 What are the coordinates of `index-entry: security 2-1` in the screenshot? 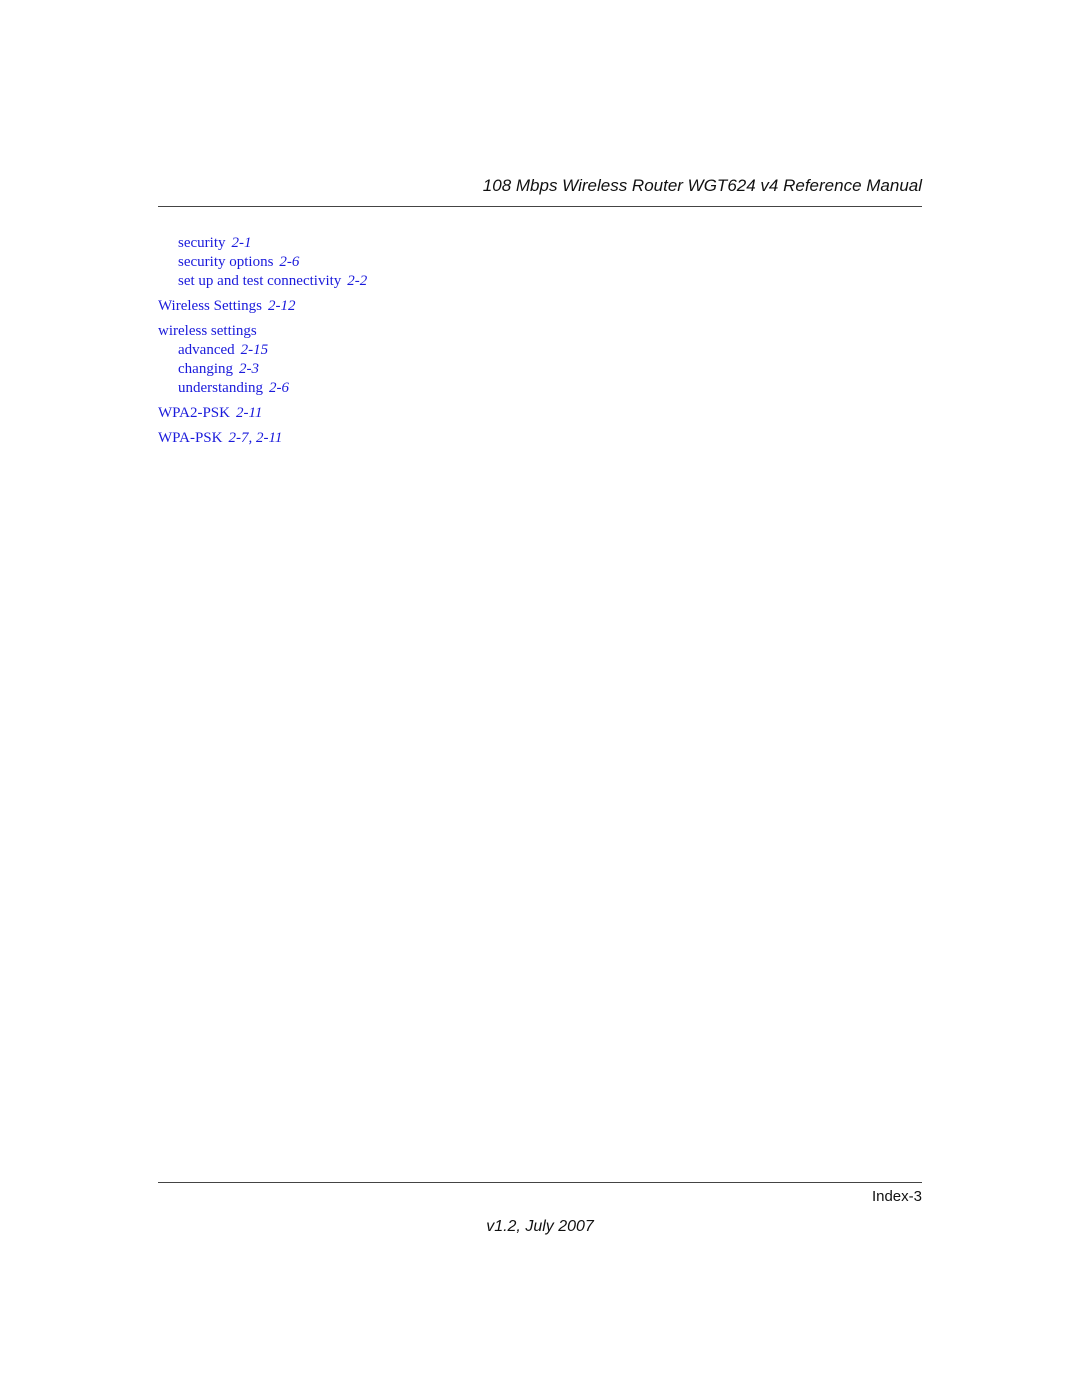 It's located at (214, 243).